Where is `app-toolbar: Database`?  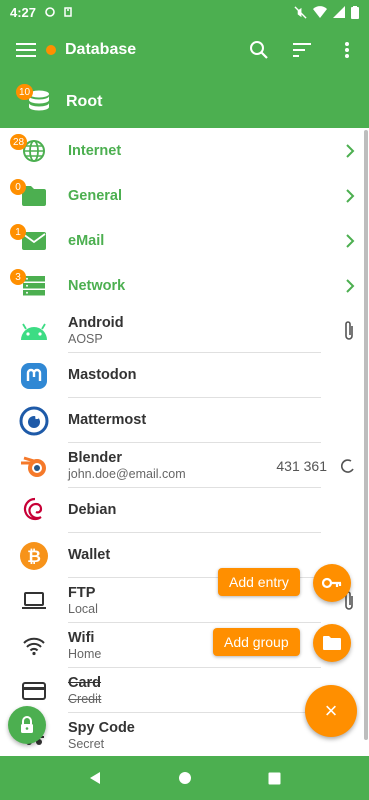
app-toolbar: Database is located at coordinates (184, 50).